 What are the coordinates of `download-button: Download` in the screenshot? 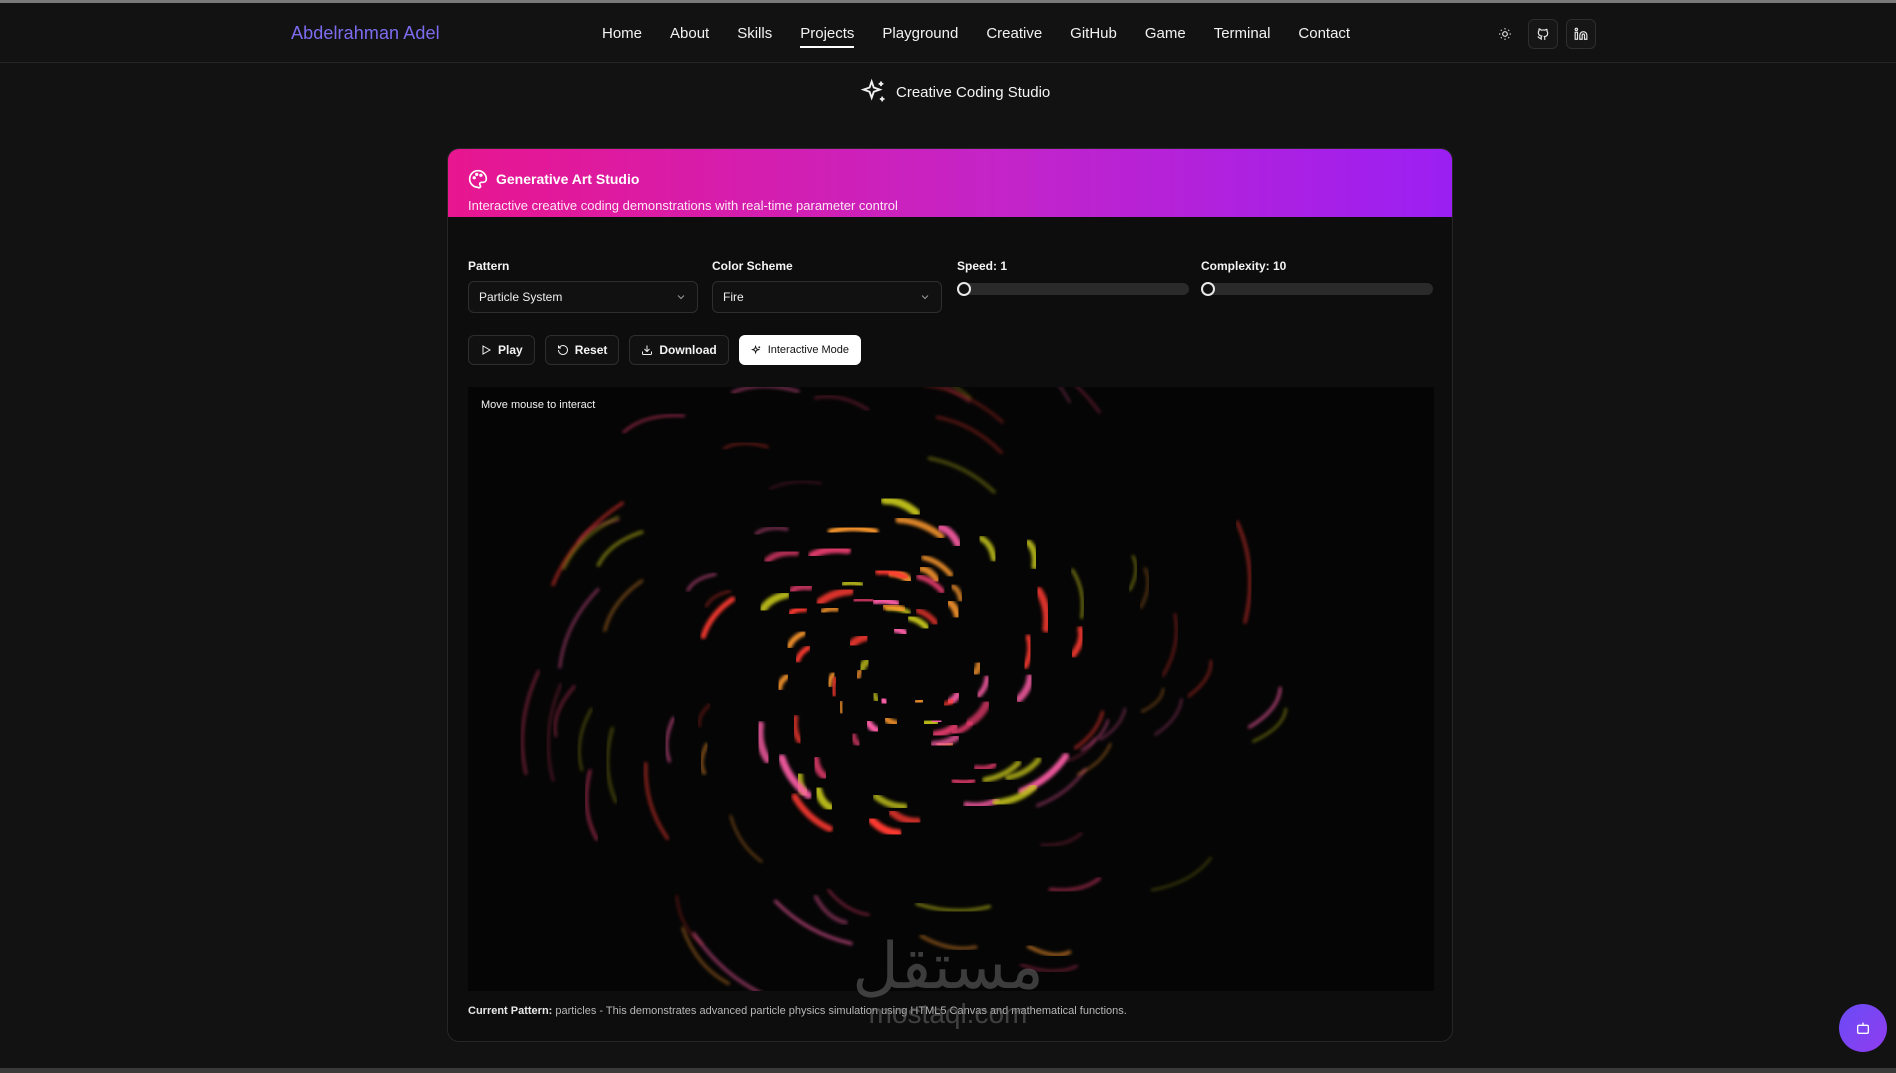 It's located at (679, 350).